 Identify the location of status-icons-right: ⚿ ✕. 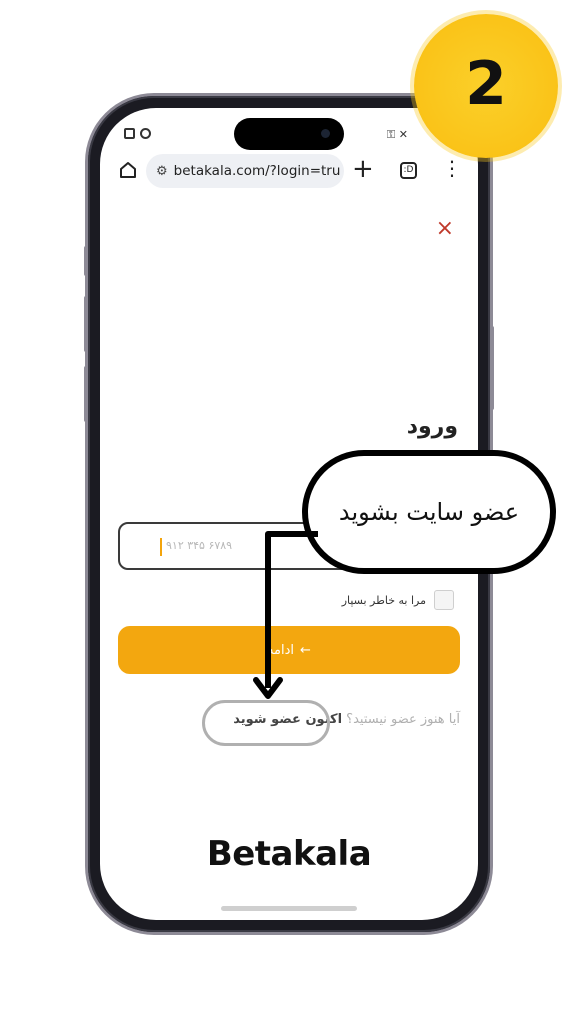
(397, 134).